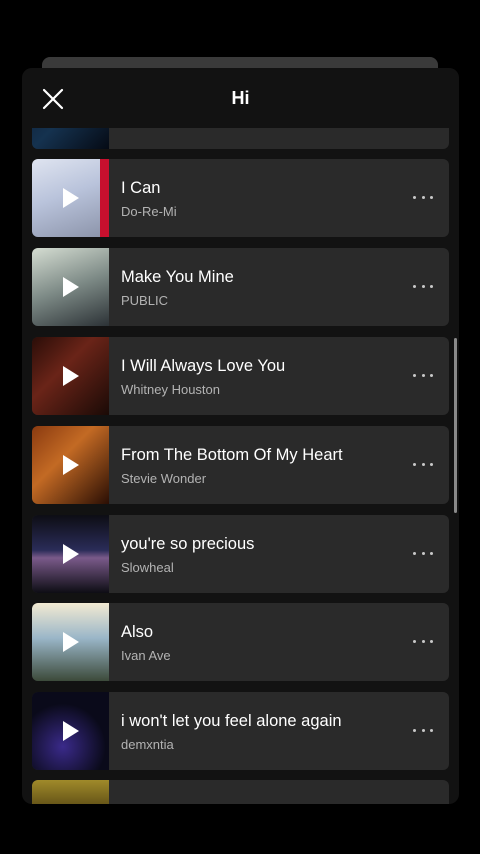 This screenshot has height=854, width=480. Describe the element at coordinates (144, 300) in the screenshot. I see `track-artist: PUBLIC` at that location.